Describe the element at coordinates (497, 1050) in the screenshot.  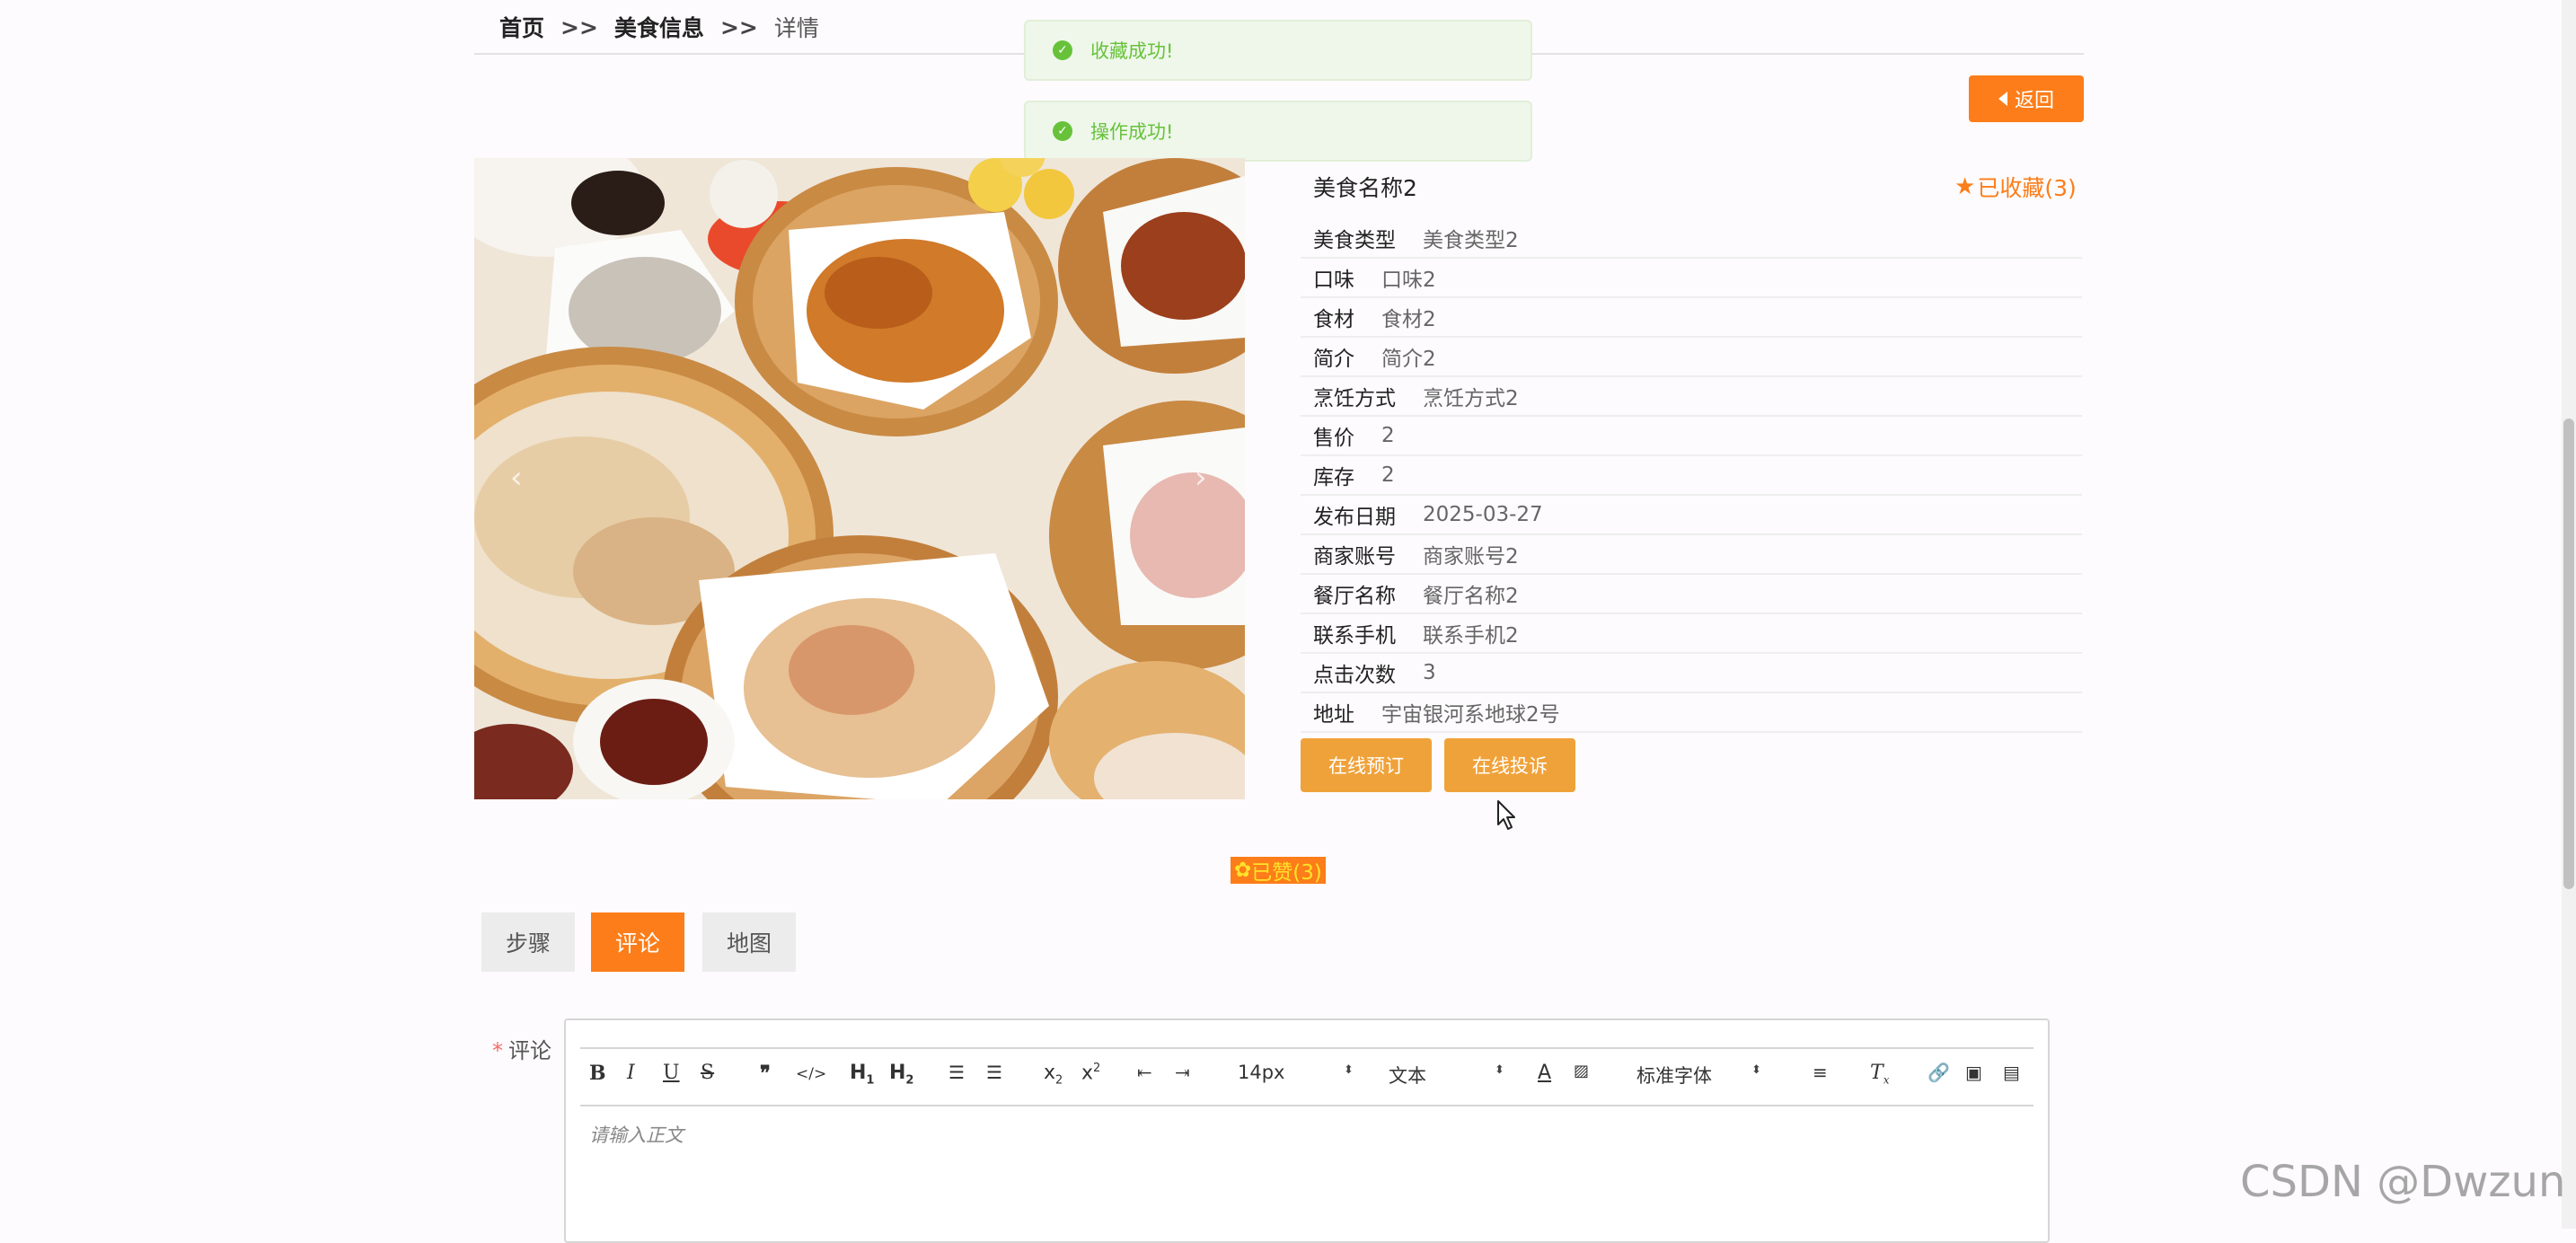
I see `required-mark: *` at that location.